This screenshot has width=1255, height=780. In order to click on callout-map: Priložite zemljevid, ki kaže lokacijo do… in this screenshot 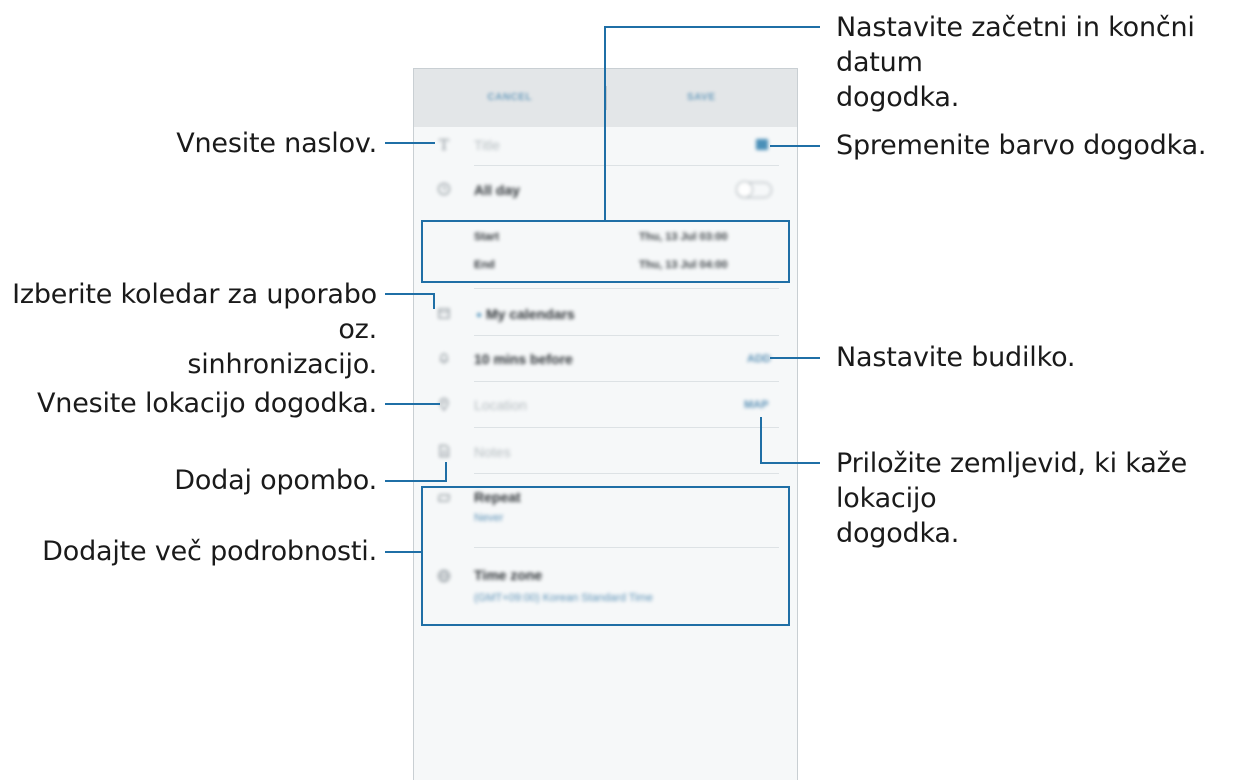, I will do `click(1045, 498)`.